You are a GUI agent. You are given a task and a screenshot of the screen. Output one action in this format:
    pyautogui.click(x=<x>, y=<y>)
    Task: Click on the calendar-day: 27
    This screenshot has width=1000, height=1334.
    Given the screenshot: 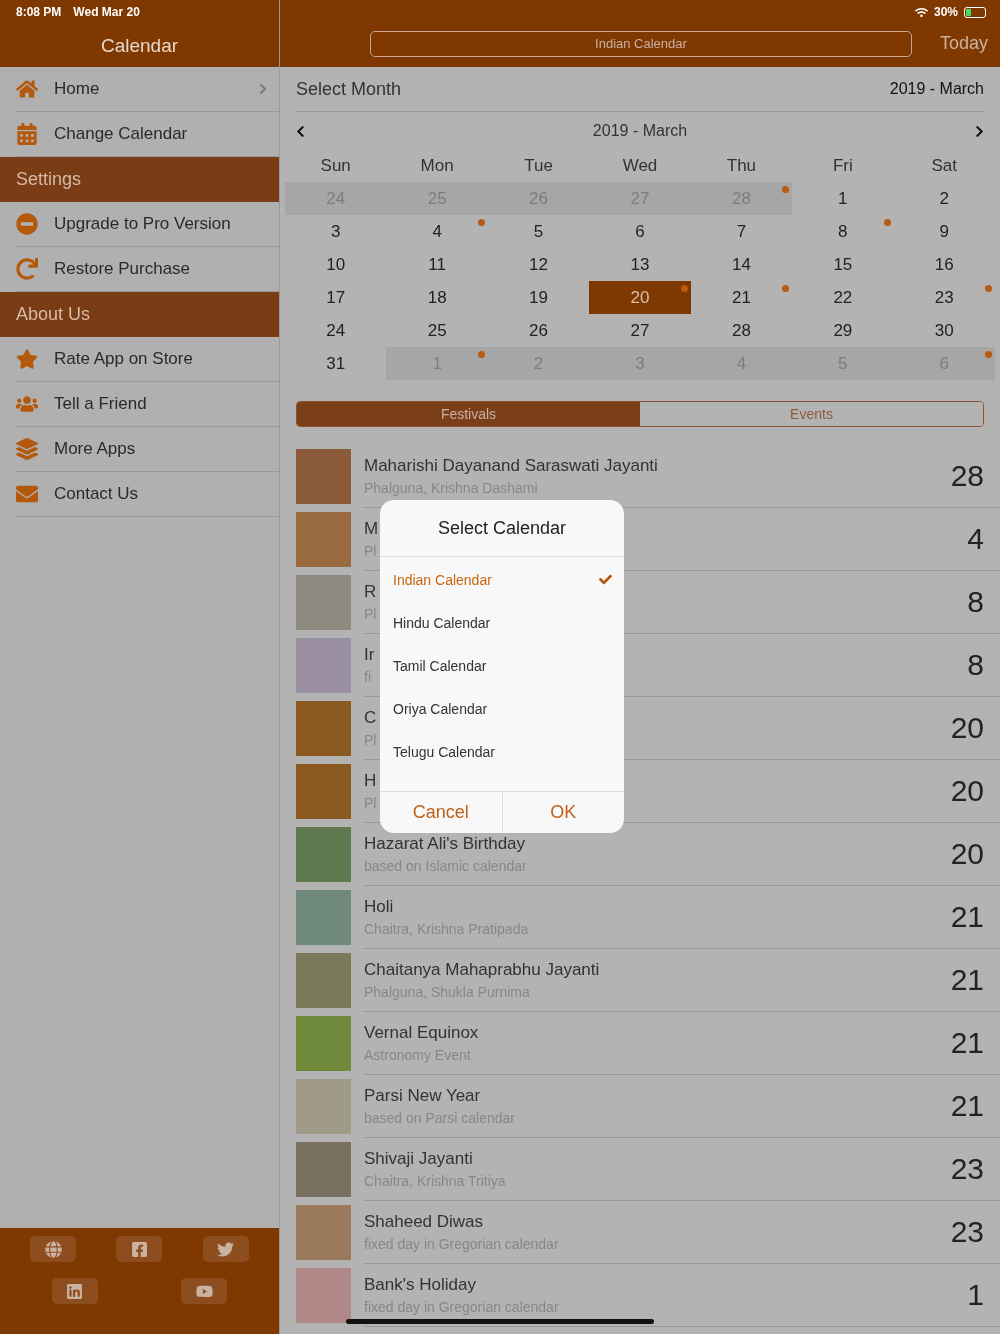 What is the action you would take?
    pyautogui.click(x=640, y=330)
    